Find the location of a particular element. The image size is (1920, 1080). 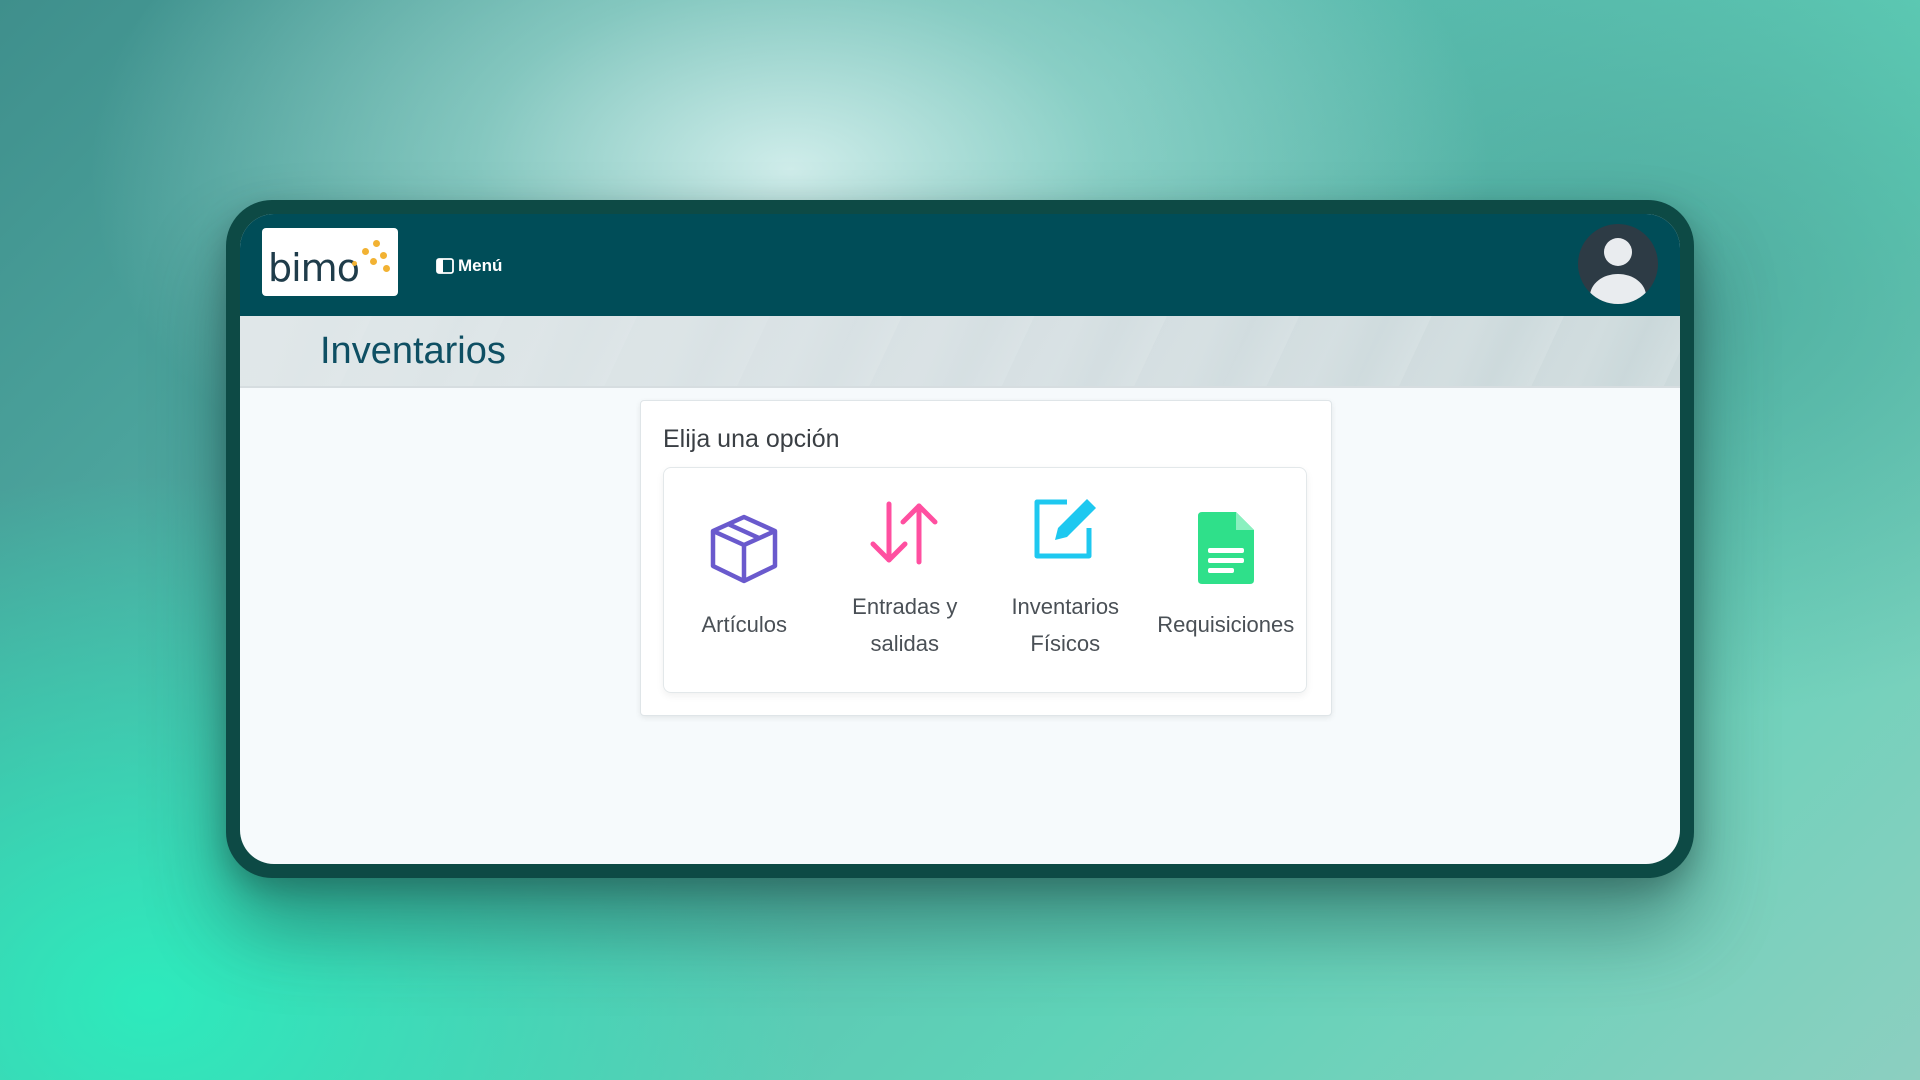

page-title: Inventarios is located at coordinates (413, 351).